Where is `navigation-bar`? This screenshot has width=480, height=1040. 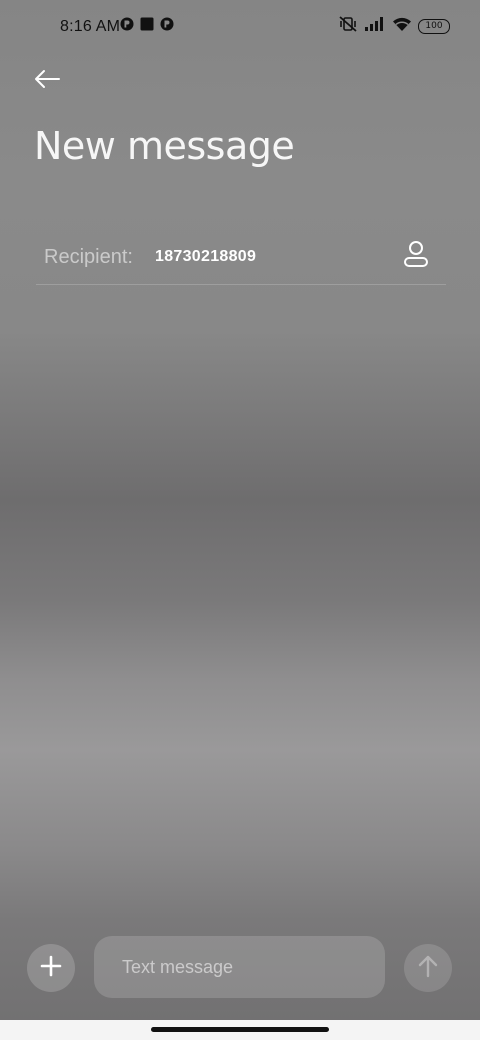 navigation-bar is located at coordinates (240, 1030).